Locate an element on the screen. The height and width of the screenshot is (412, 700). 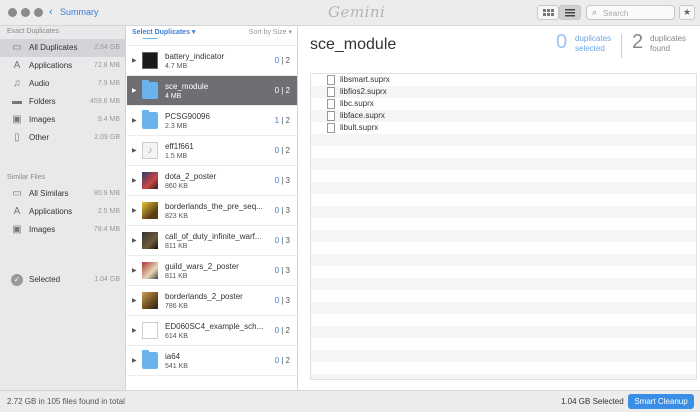
summary-breadcrumb-link: Summary is located at coordinates (79, 12).